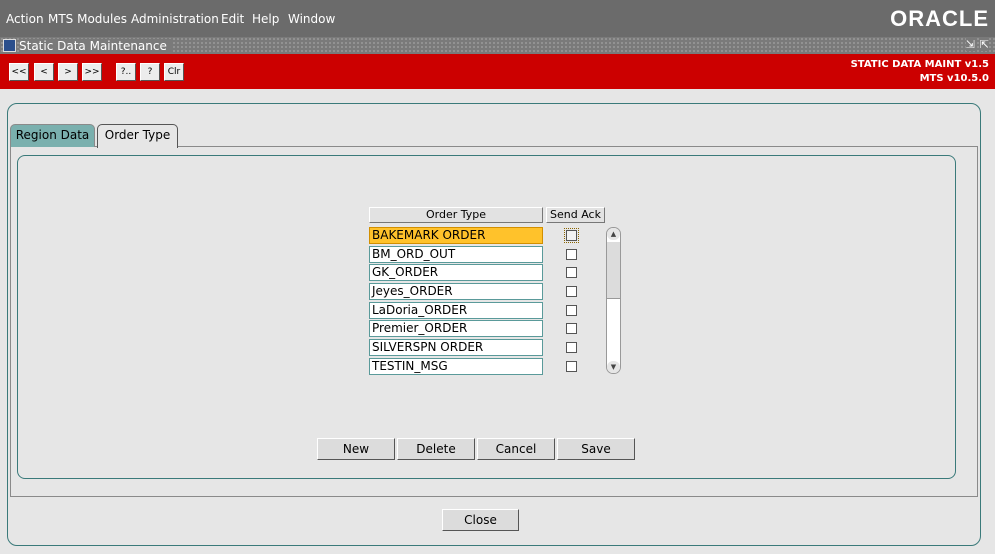 This screenshot has height=554, width=995. I want to click on new-button: New, so click(356, 449).